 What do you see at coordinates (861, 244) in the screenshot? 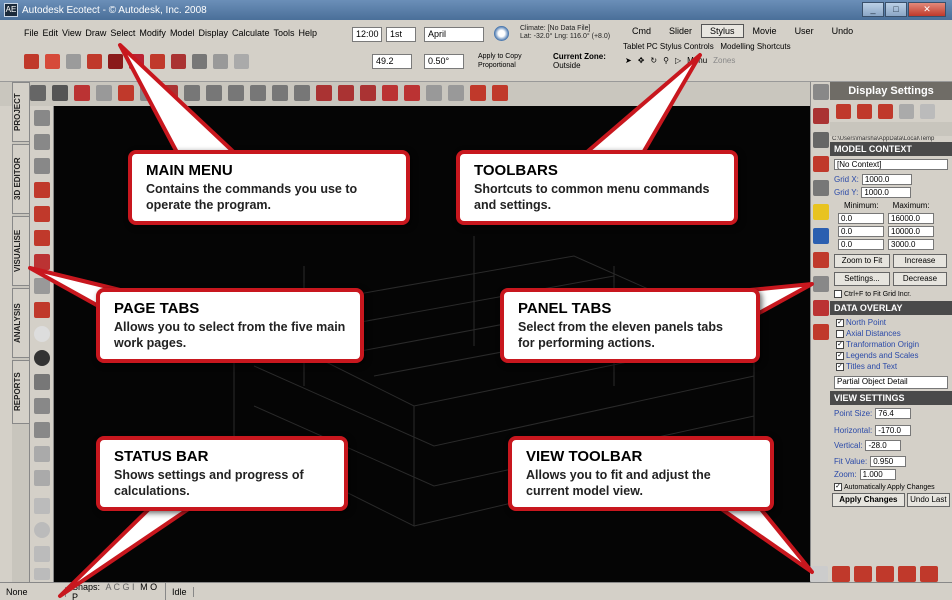
I see `z-min-field: 0.0` at bounding box center [861, 244].